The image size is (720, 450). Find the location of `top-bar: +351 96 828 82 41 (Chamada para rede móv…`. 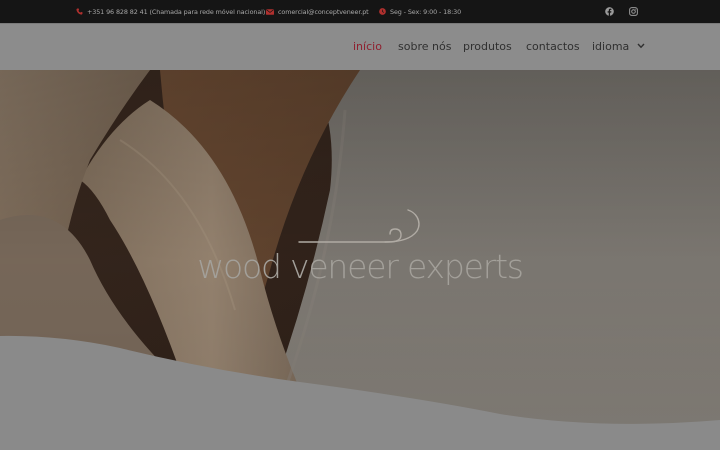

top-bar: +351 96 828 82 41 (Chamada para rede móv… is located at coordinates (360, 11).